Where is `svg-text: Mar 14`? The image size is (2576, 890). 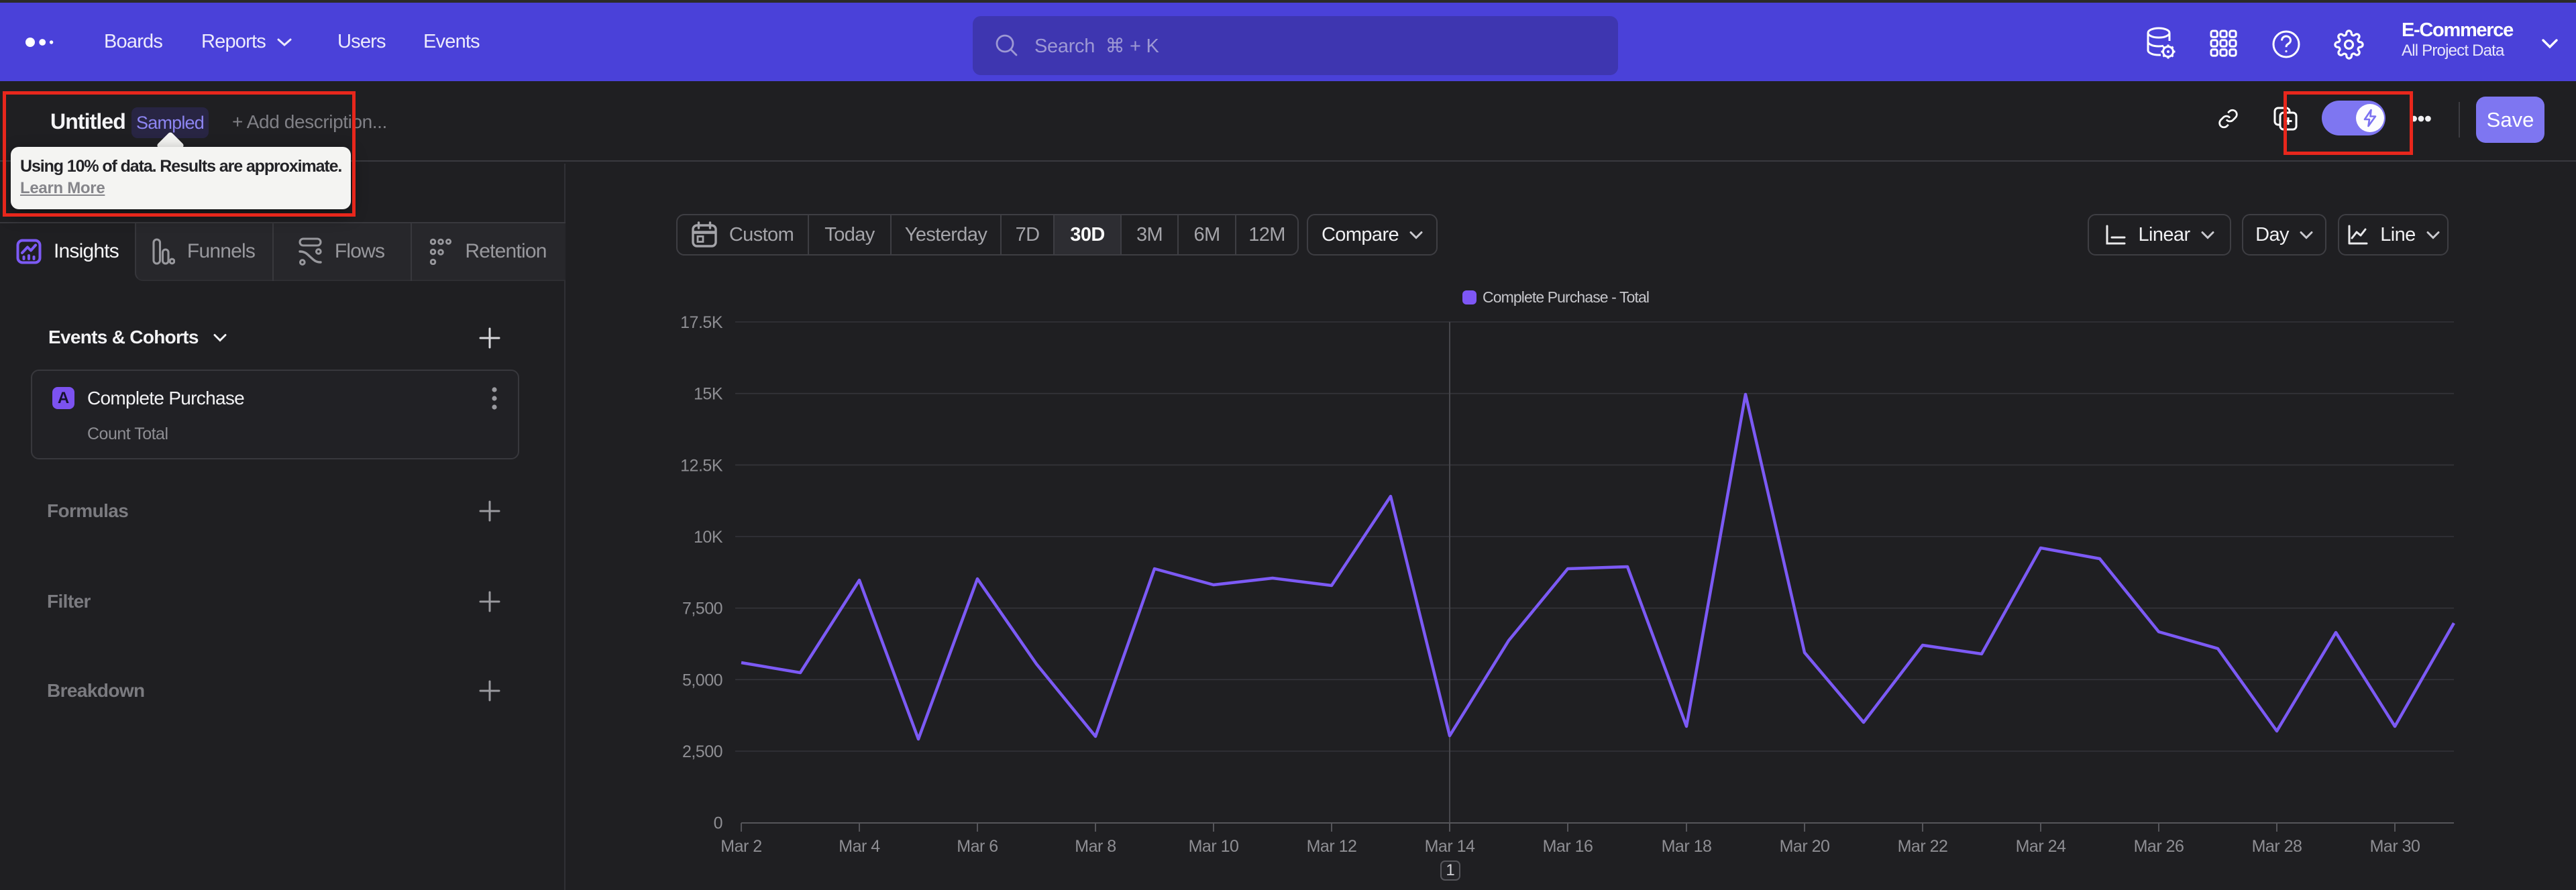
svg-text: Mar 14 is located at coordinates (1450, 846).